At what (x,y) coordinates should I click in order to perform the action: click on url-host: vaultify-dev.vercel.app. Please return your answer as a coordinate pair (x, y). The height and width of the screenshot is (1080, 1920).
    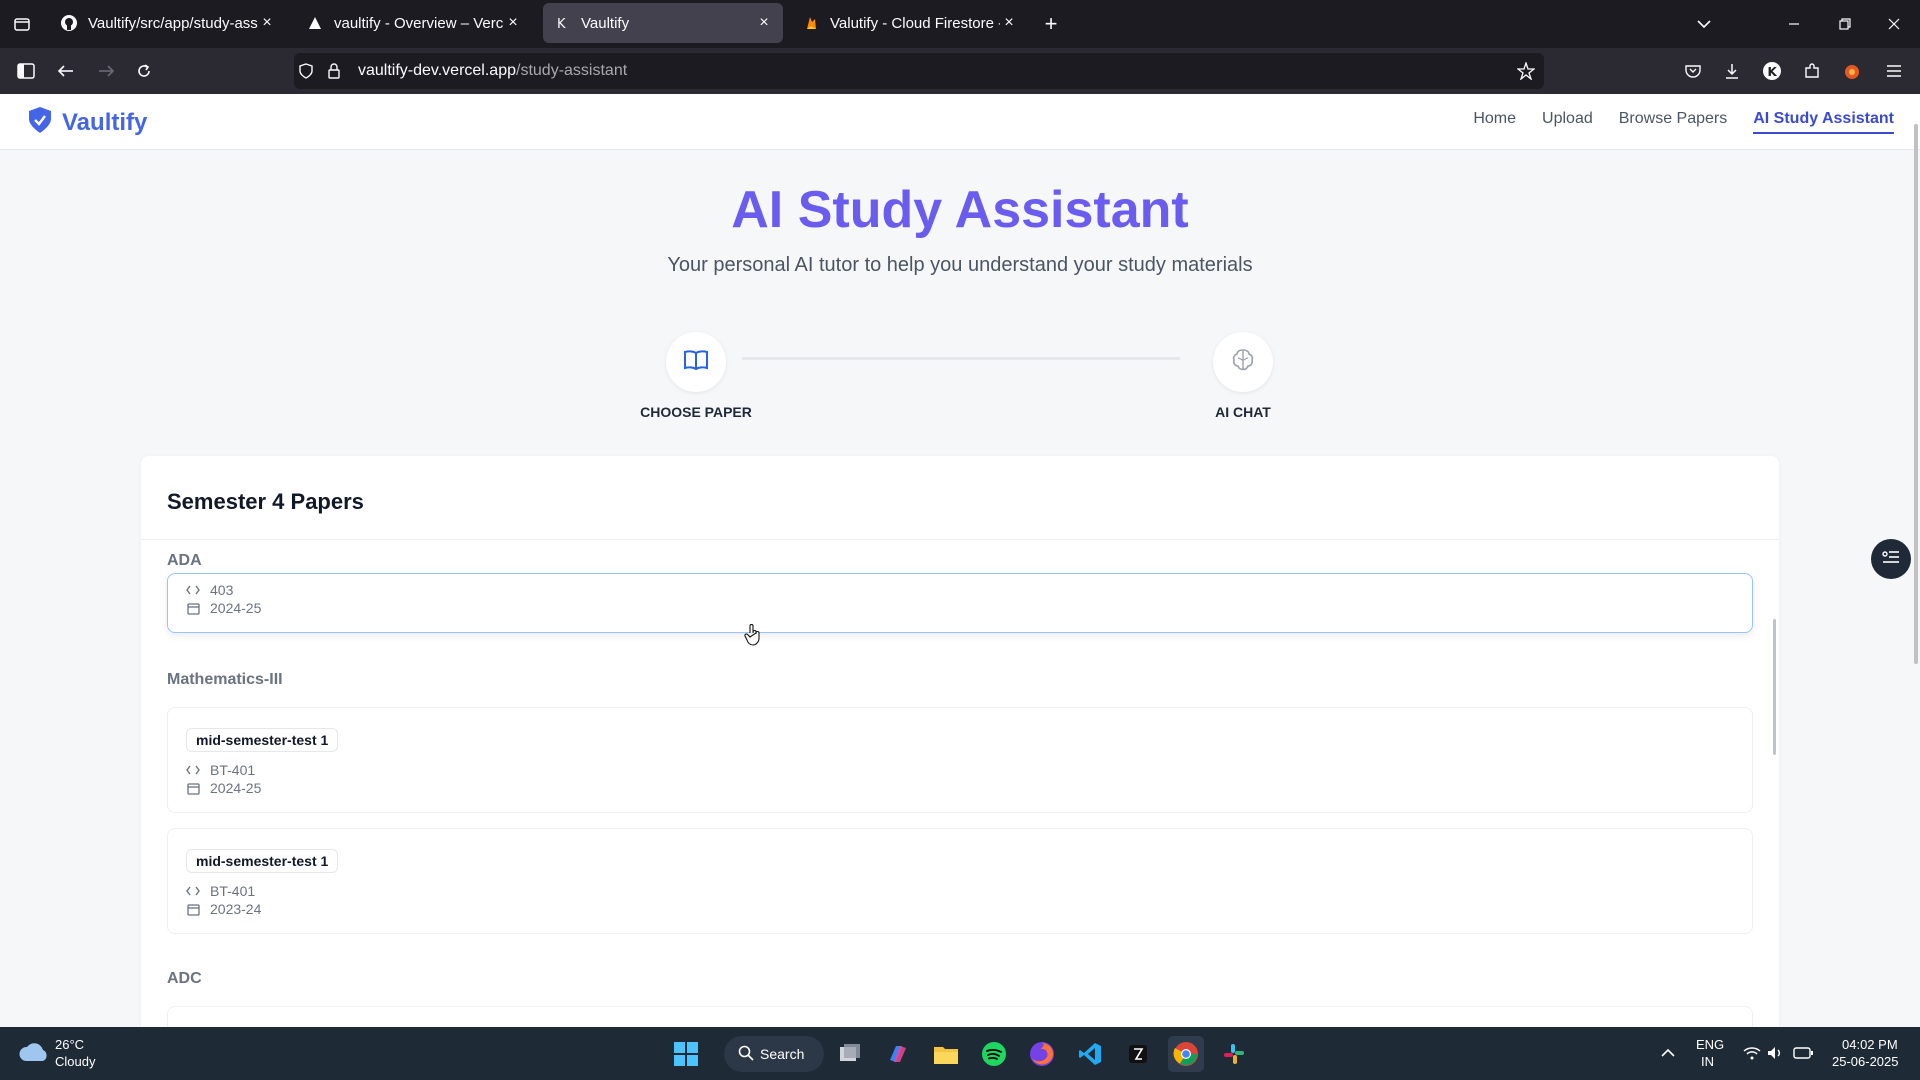
    Looking at the image, I should click on (437, 70).